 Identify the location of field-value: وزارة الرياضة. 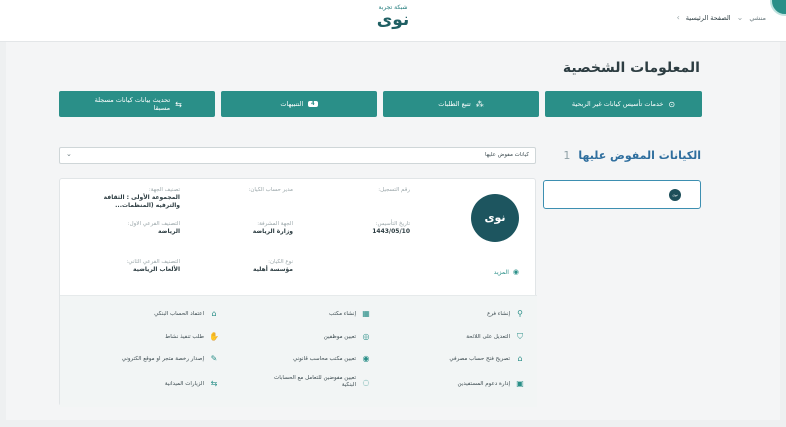
(272, 231).